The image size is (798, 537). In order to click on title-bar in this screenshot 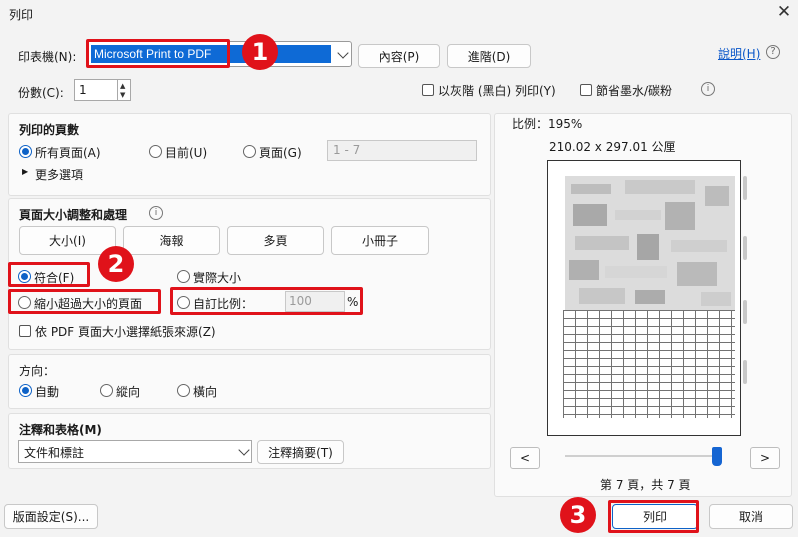, I will do `click(399, 13)`.